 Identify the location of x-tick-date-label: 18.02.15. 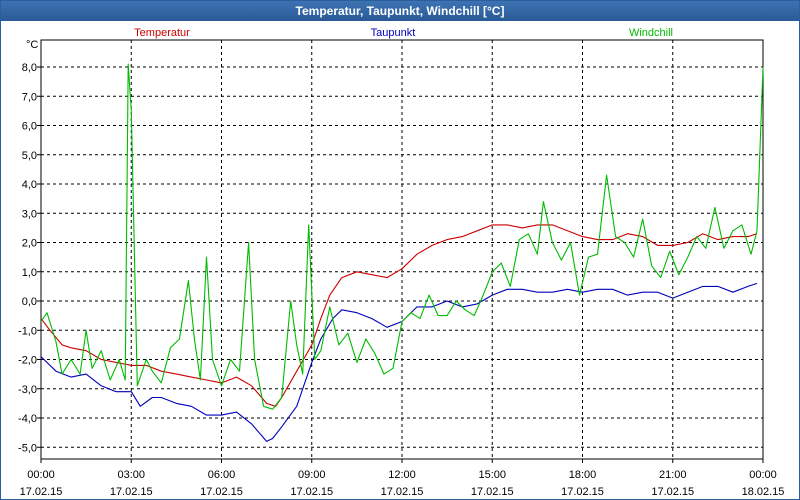
(763, 492).